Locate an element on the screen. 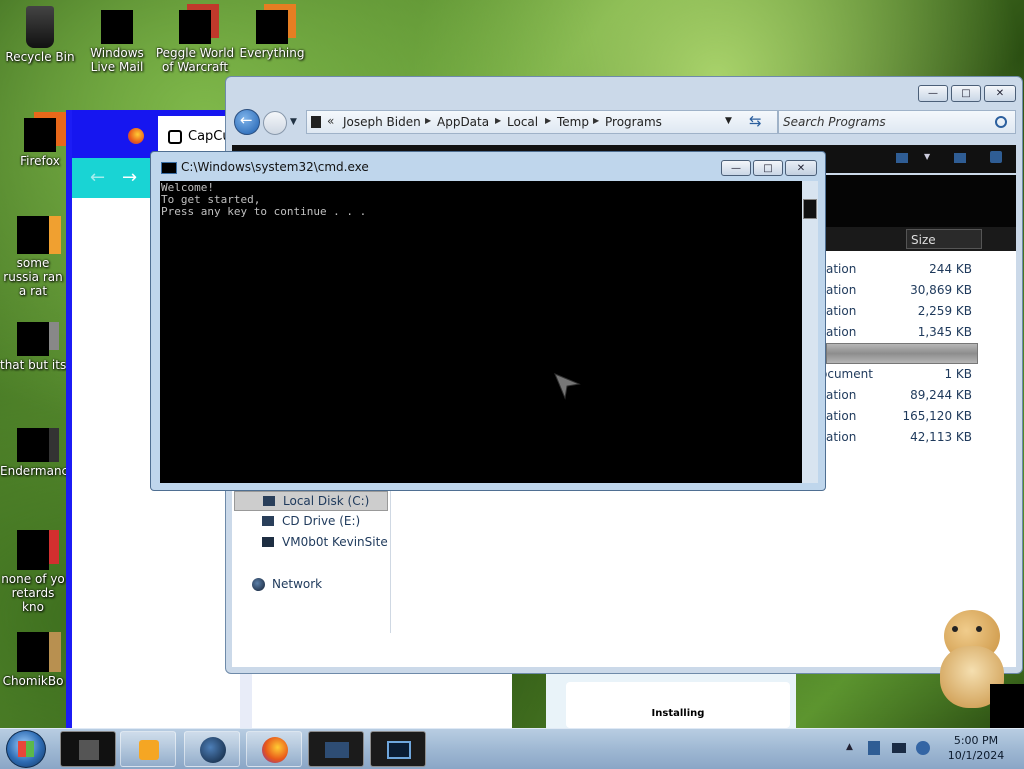 Image resolution: width=1024 pixels, height=769 pixels. file-row: ation 1,345 KB is located at coordinates (906, 332).